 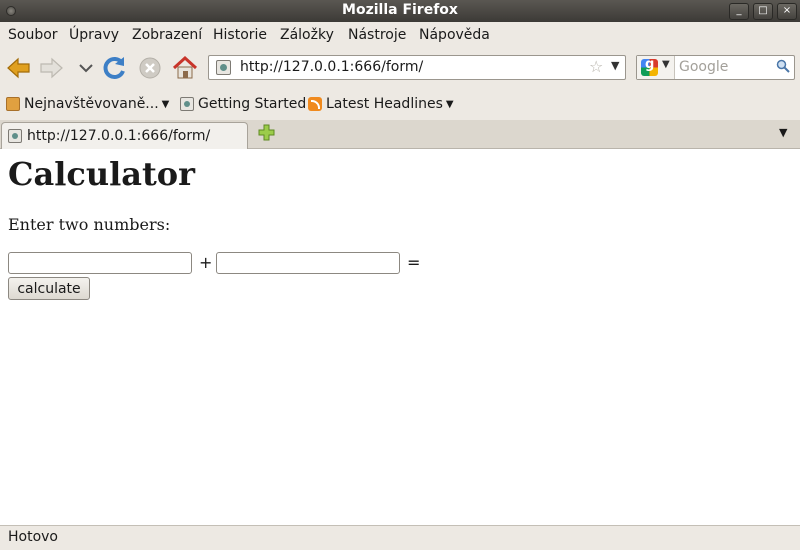 What do you see at coordinates (252, 104) in the screenshot?
I see `bookmark-getting-started-label: Getting Started` at bounding box center [252, 104].